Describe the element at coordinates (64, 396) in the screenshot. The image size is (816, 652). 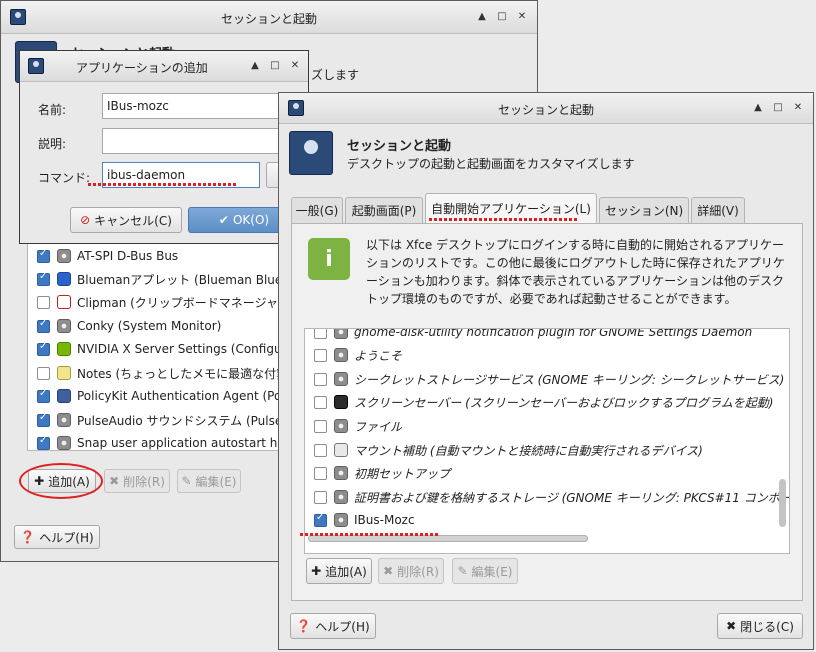
I see `shield-icon` at that location.